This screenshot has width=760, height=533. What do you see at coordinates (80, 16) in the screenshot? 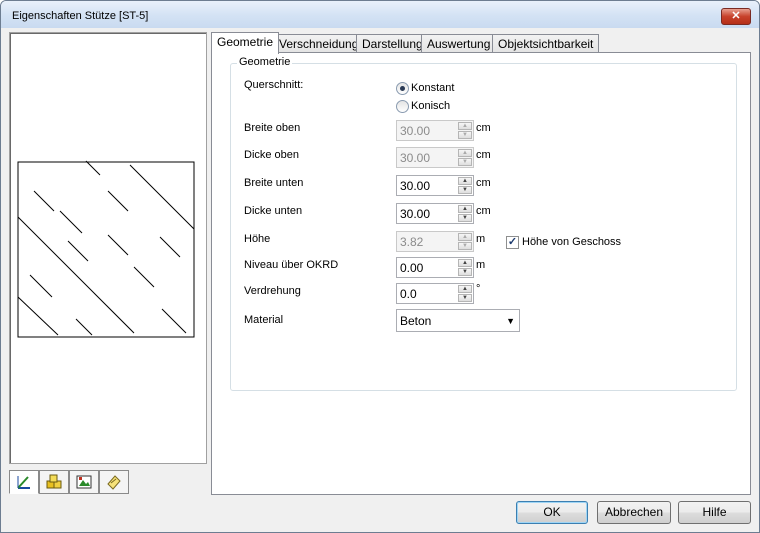
I see `window-title: Eigenschaften Stütze [ST-5]` at bounding box center [80, 16].